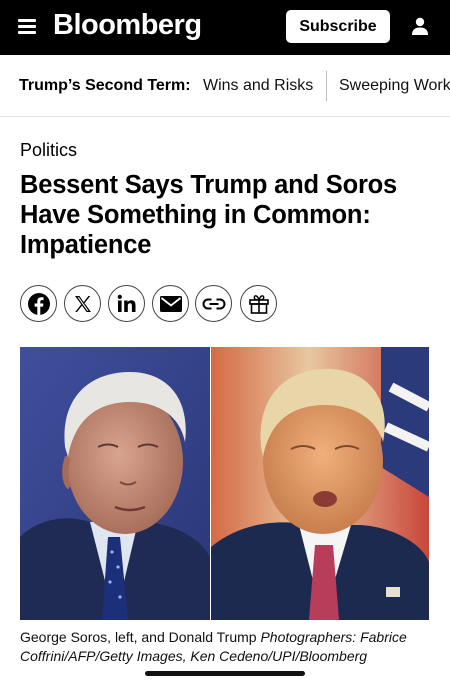 The width and height of the screenshot is (450, 685). I want to click on email-icon, so click(170, 303).